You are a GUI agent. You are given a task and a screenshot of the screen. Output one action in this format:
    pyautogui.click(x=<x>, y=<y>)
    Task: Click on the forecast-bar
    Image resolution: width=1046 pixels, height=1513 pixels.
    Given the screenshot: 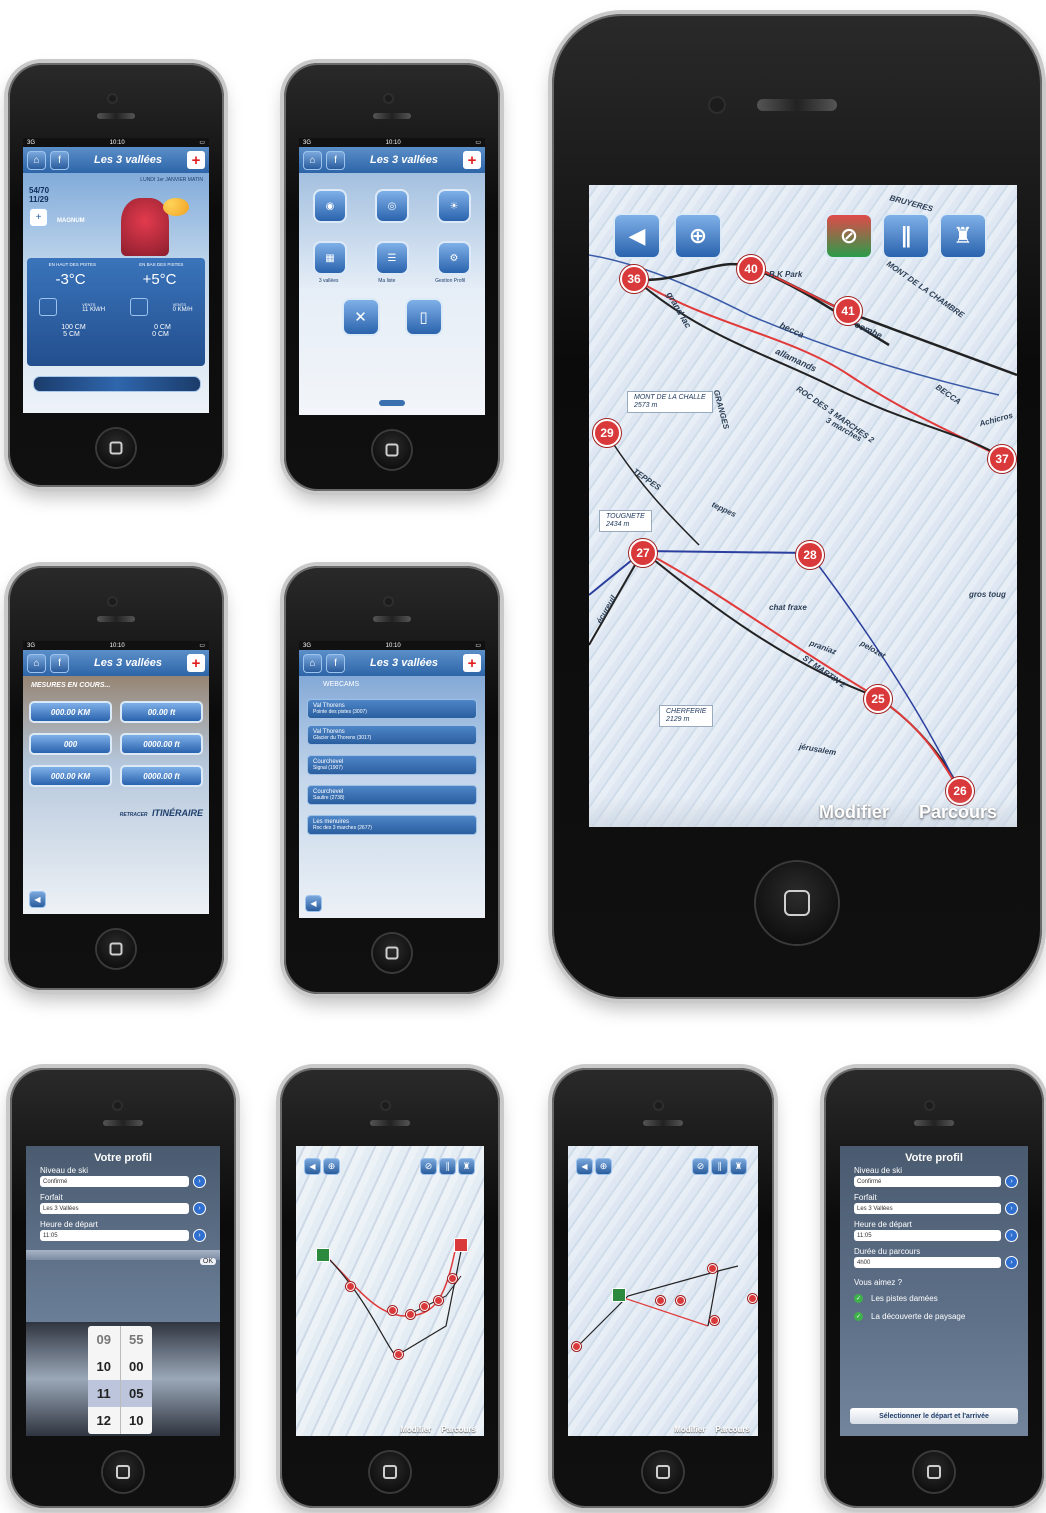 What is the action you would take?
    pyautogui.click(x=117, y=384)
    